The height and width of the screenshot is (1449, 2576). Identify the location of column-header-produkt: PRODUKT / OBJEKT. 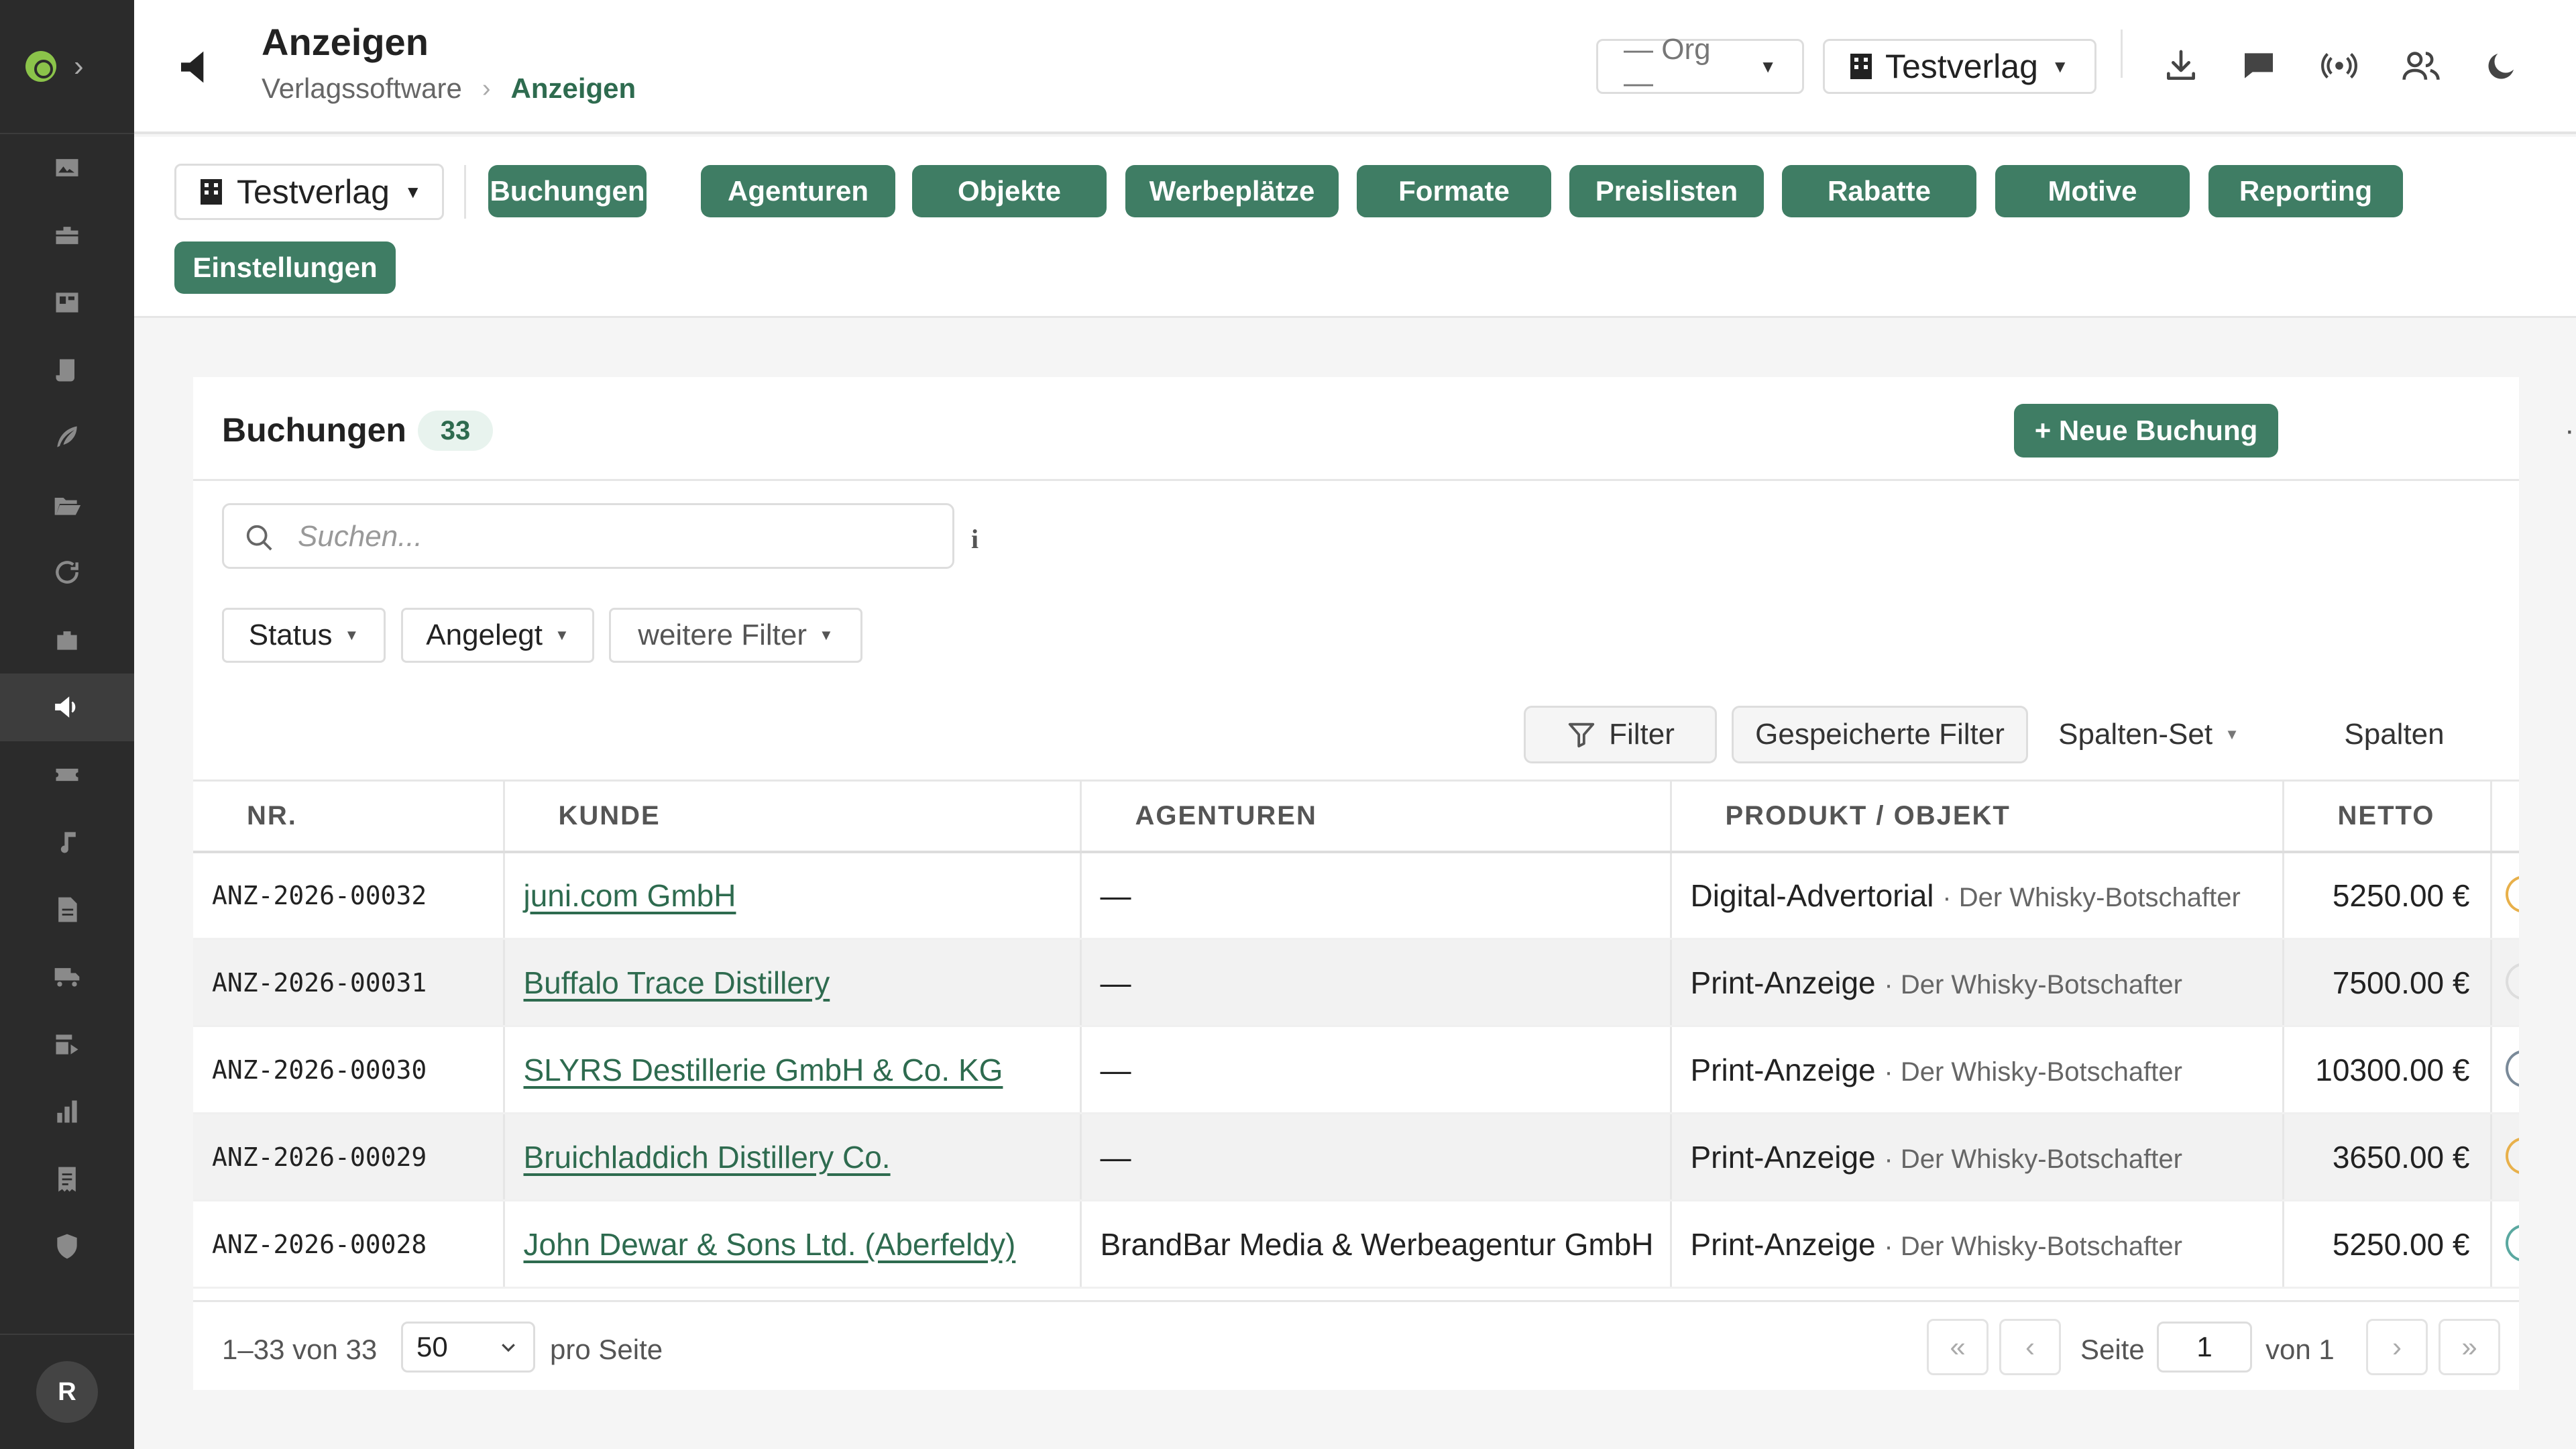
(1977, 816).